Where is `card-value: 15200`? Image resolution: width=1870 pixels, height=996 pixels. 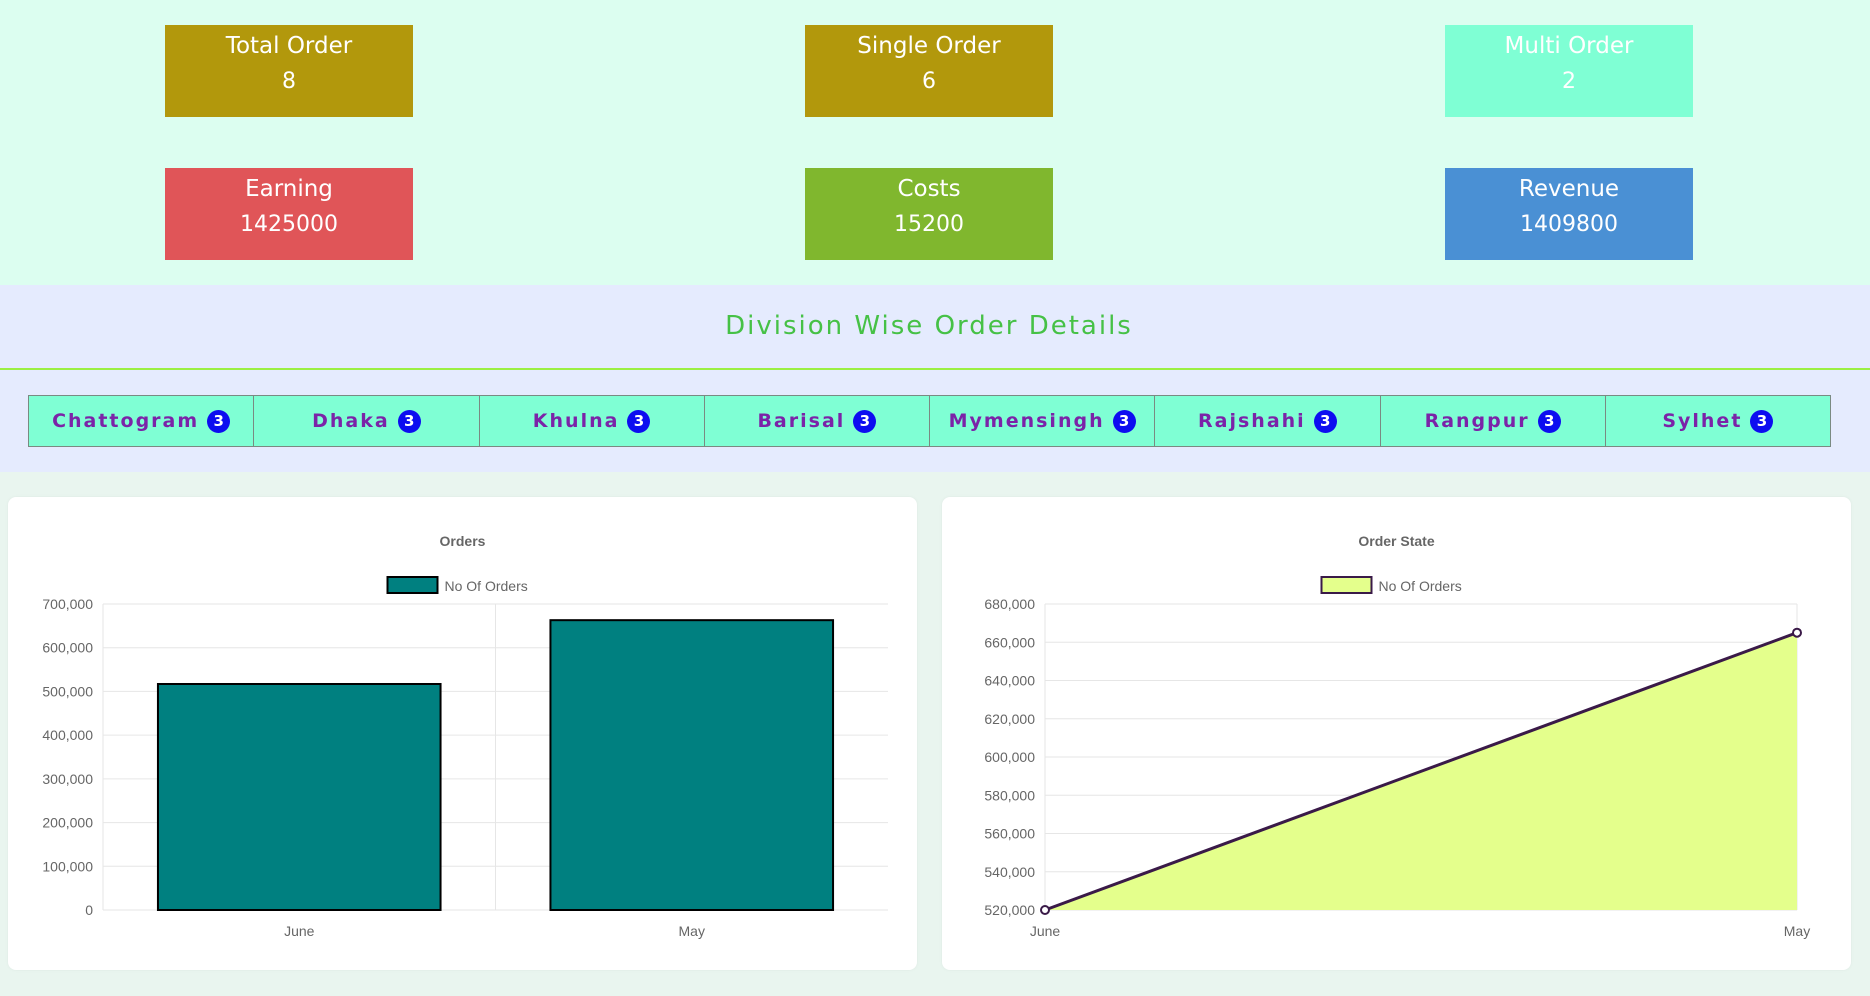
card-value: 15200 is located at coordinates (929, 224).